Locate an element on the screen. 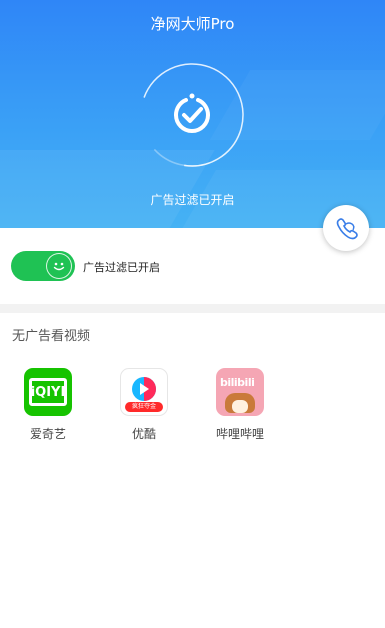 Image resolution: width=385 pixels, height=628 pixels. app-list: iQIYI 爱奇艺 疯狂夺金 优酷 bilibili 哔哩哔哩 is located at coordinates (192, 408).